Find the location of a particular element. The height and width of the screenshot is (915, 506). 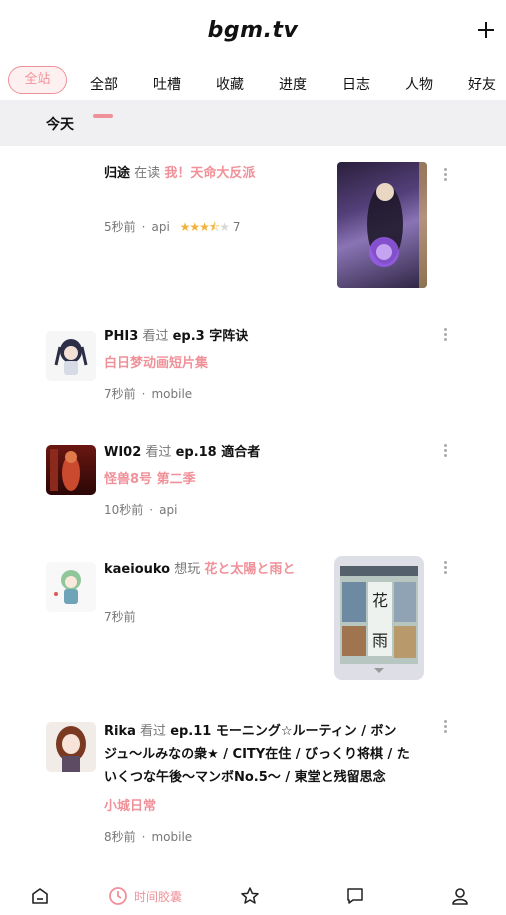

timeline-tab-label: 时间胶囊 is located at coordinates (158, 896).